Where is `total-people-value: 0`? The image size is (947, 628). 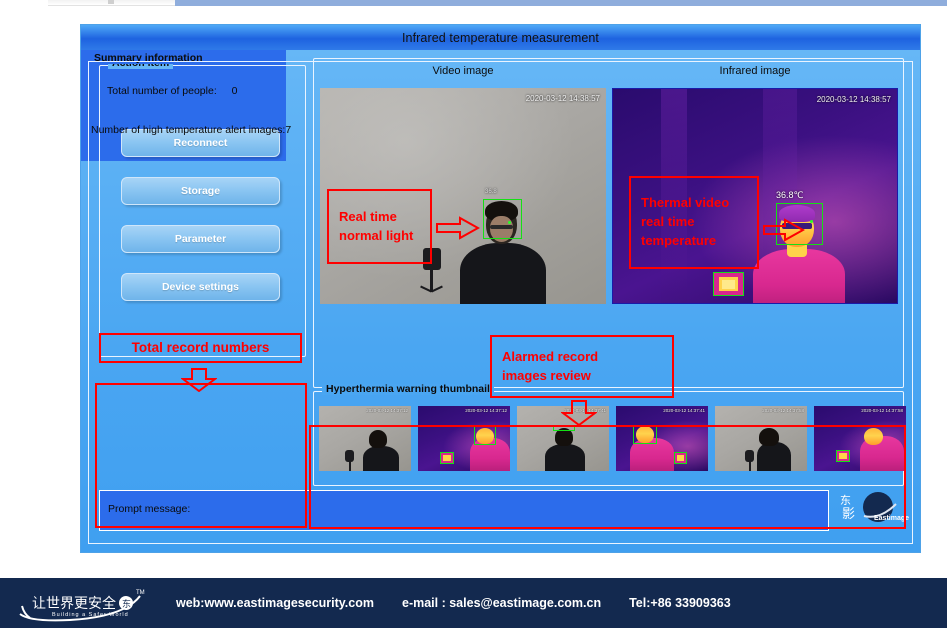
total-people-value: 0 is located at coordinates (234, 91).